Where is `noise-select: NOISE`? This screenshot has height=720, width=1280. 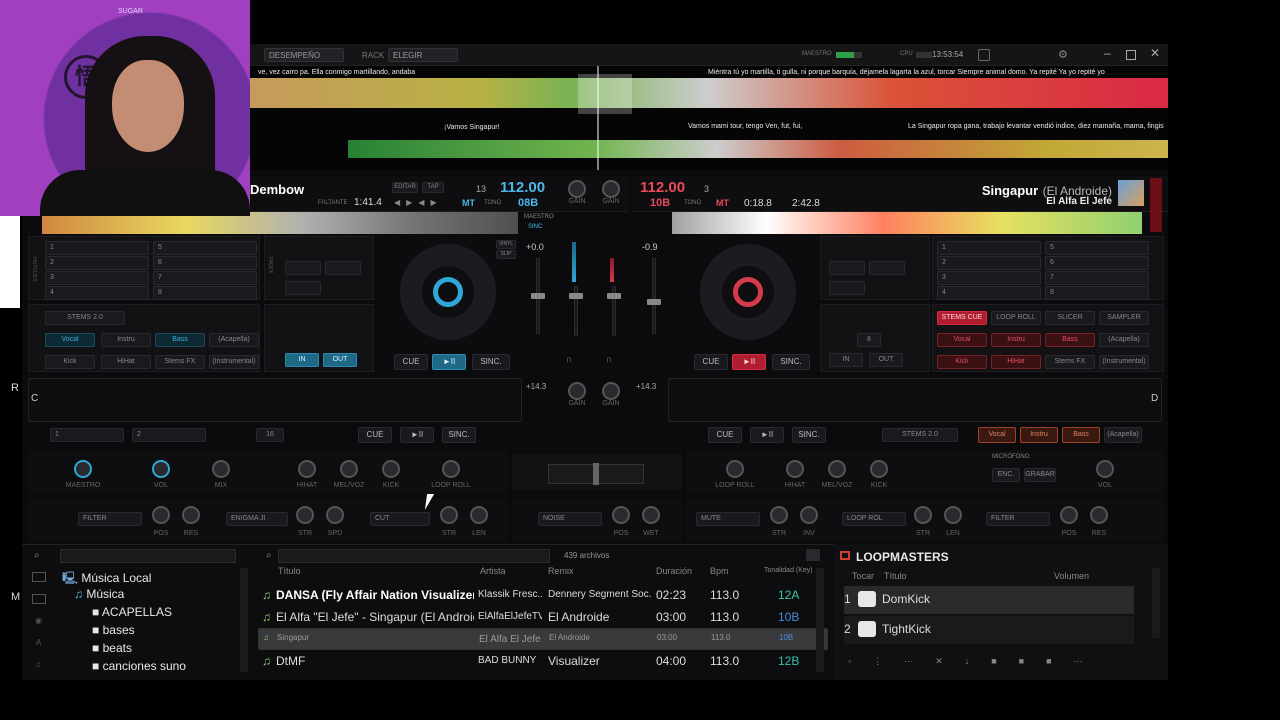
noise-select: NOISE is located at coordinates (570, 519).